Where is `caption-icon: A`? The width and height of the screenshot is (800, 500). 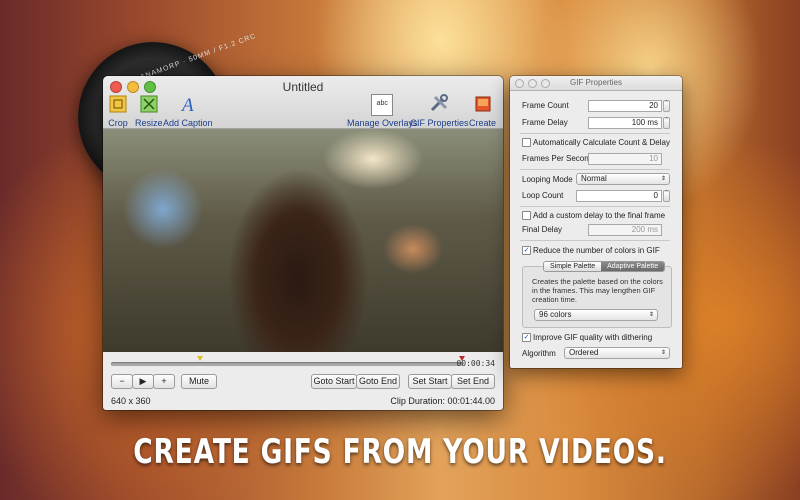
caption-icon: A is located at coordinates (187, 105).